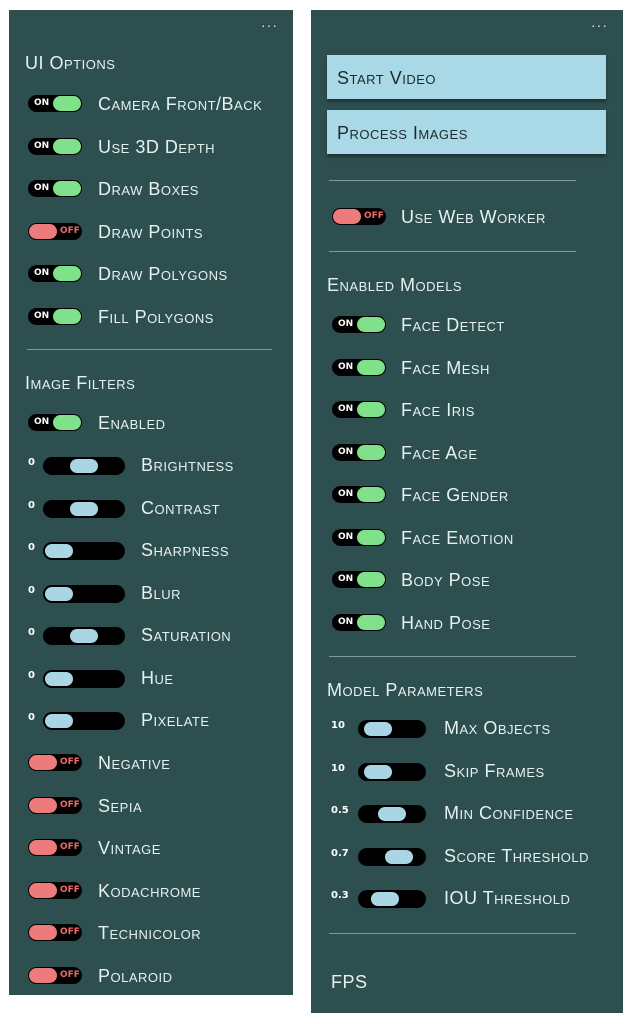  Describe the element at coordinates (55, 805) in the screenshot. I see `sepia-toggle: OFF` at that location.